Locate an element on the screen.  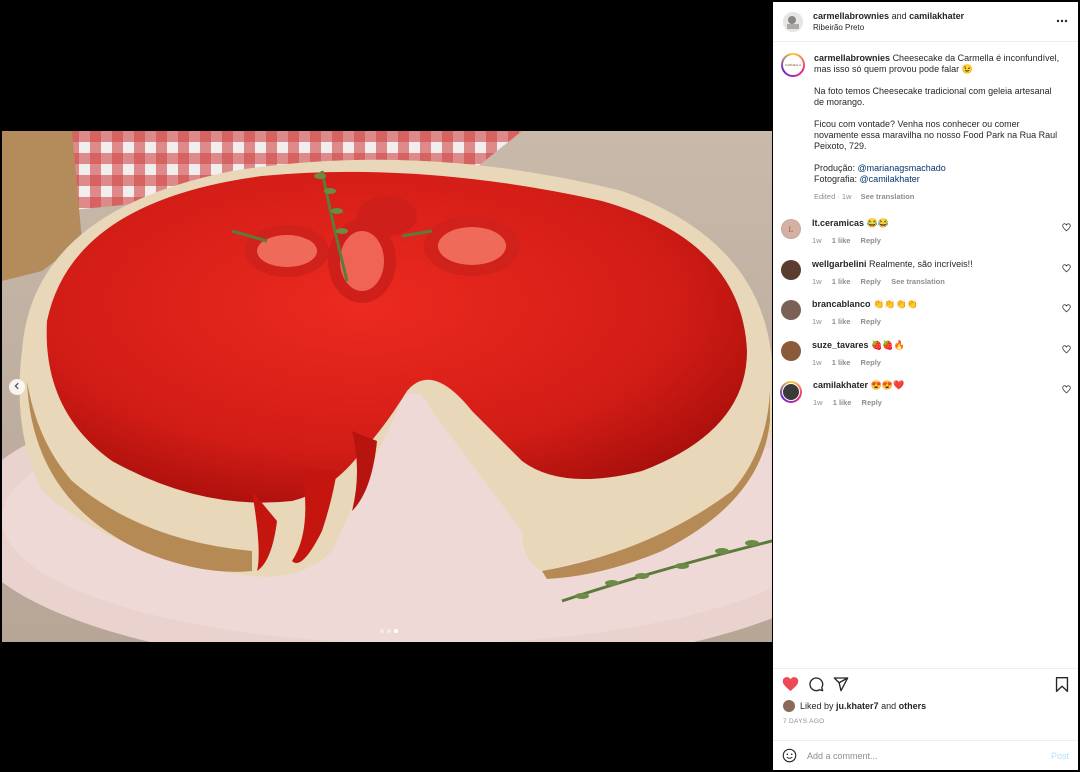
caption-username: carmellabrownies is located at coordinates (852, 58).